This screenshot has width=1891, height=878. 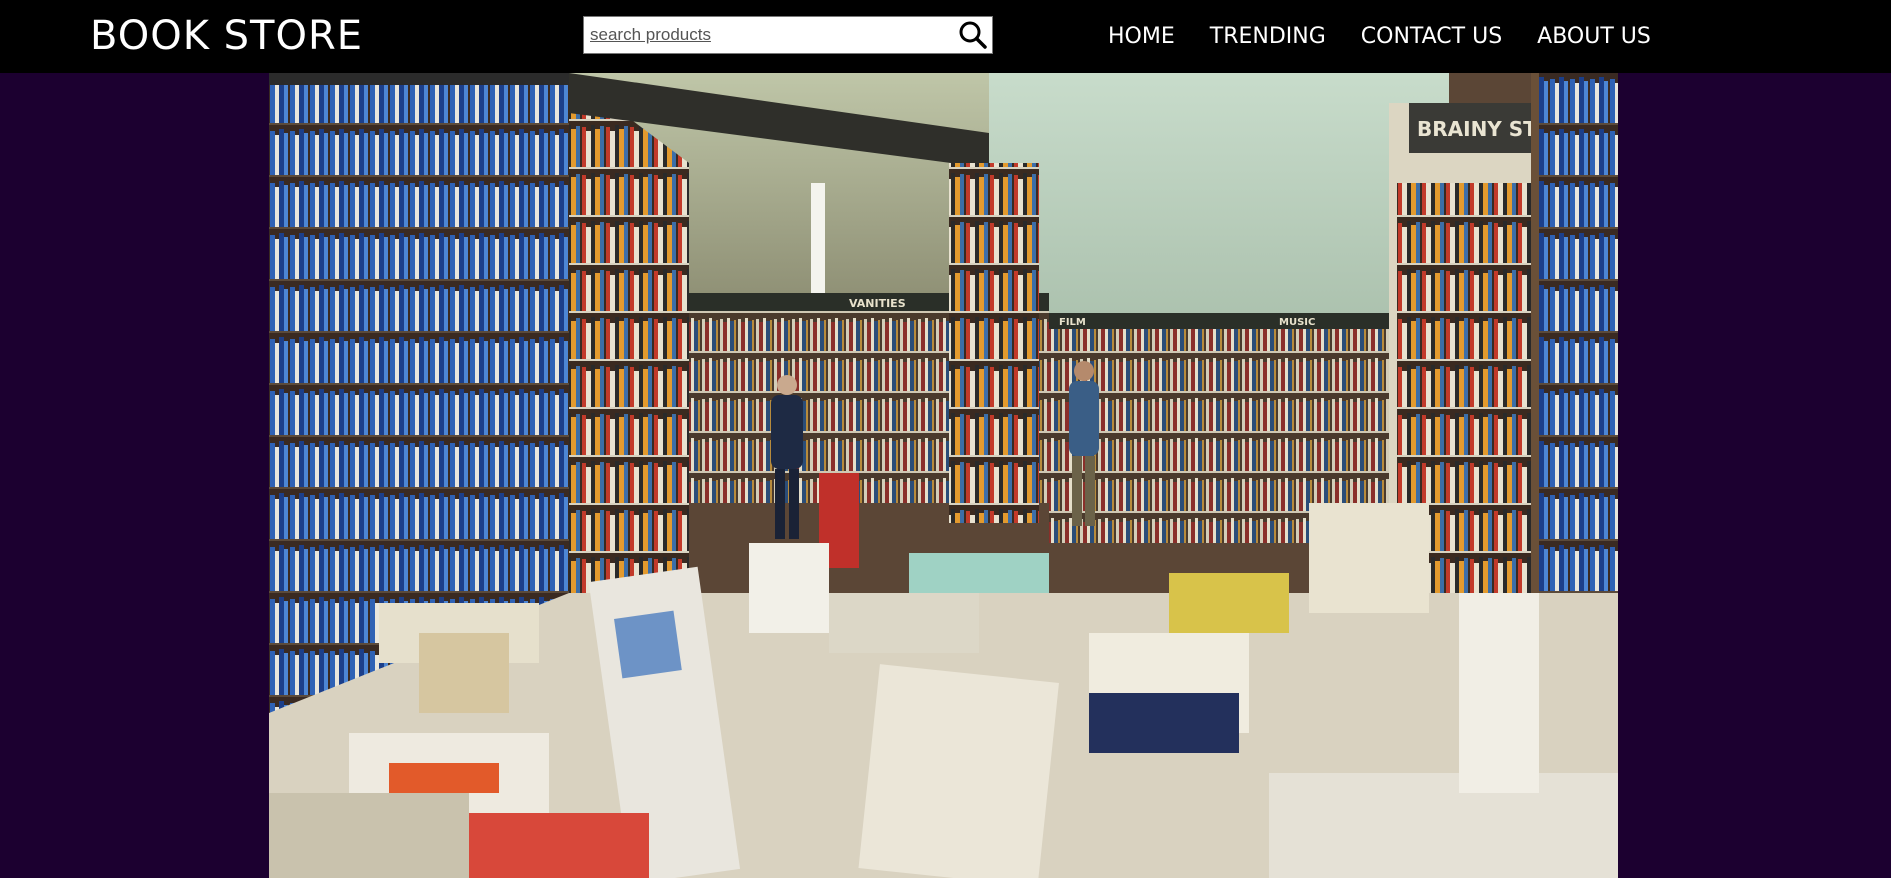 I want to click on sign-film: FILM, so click(x=1072, y=322).